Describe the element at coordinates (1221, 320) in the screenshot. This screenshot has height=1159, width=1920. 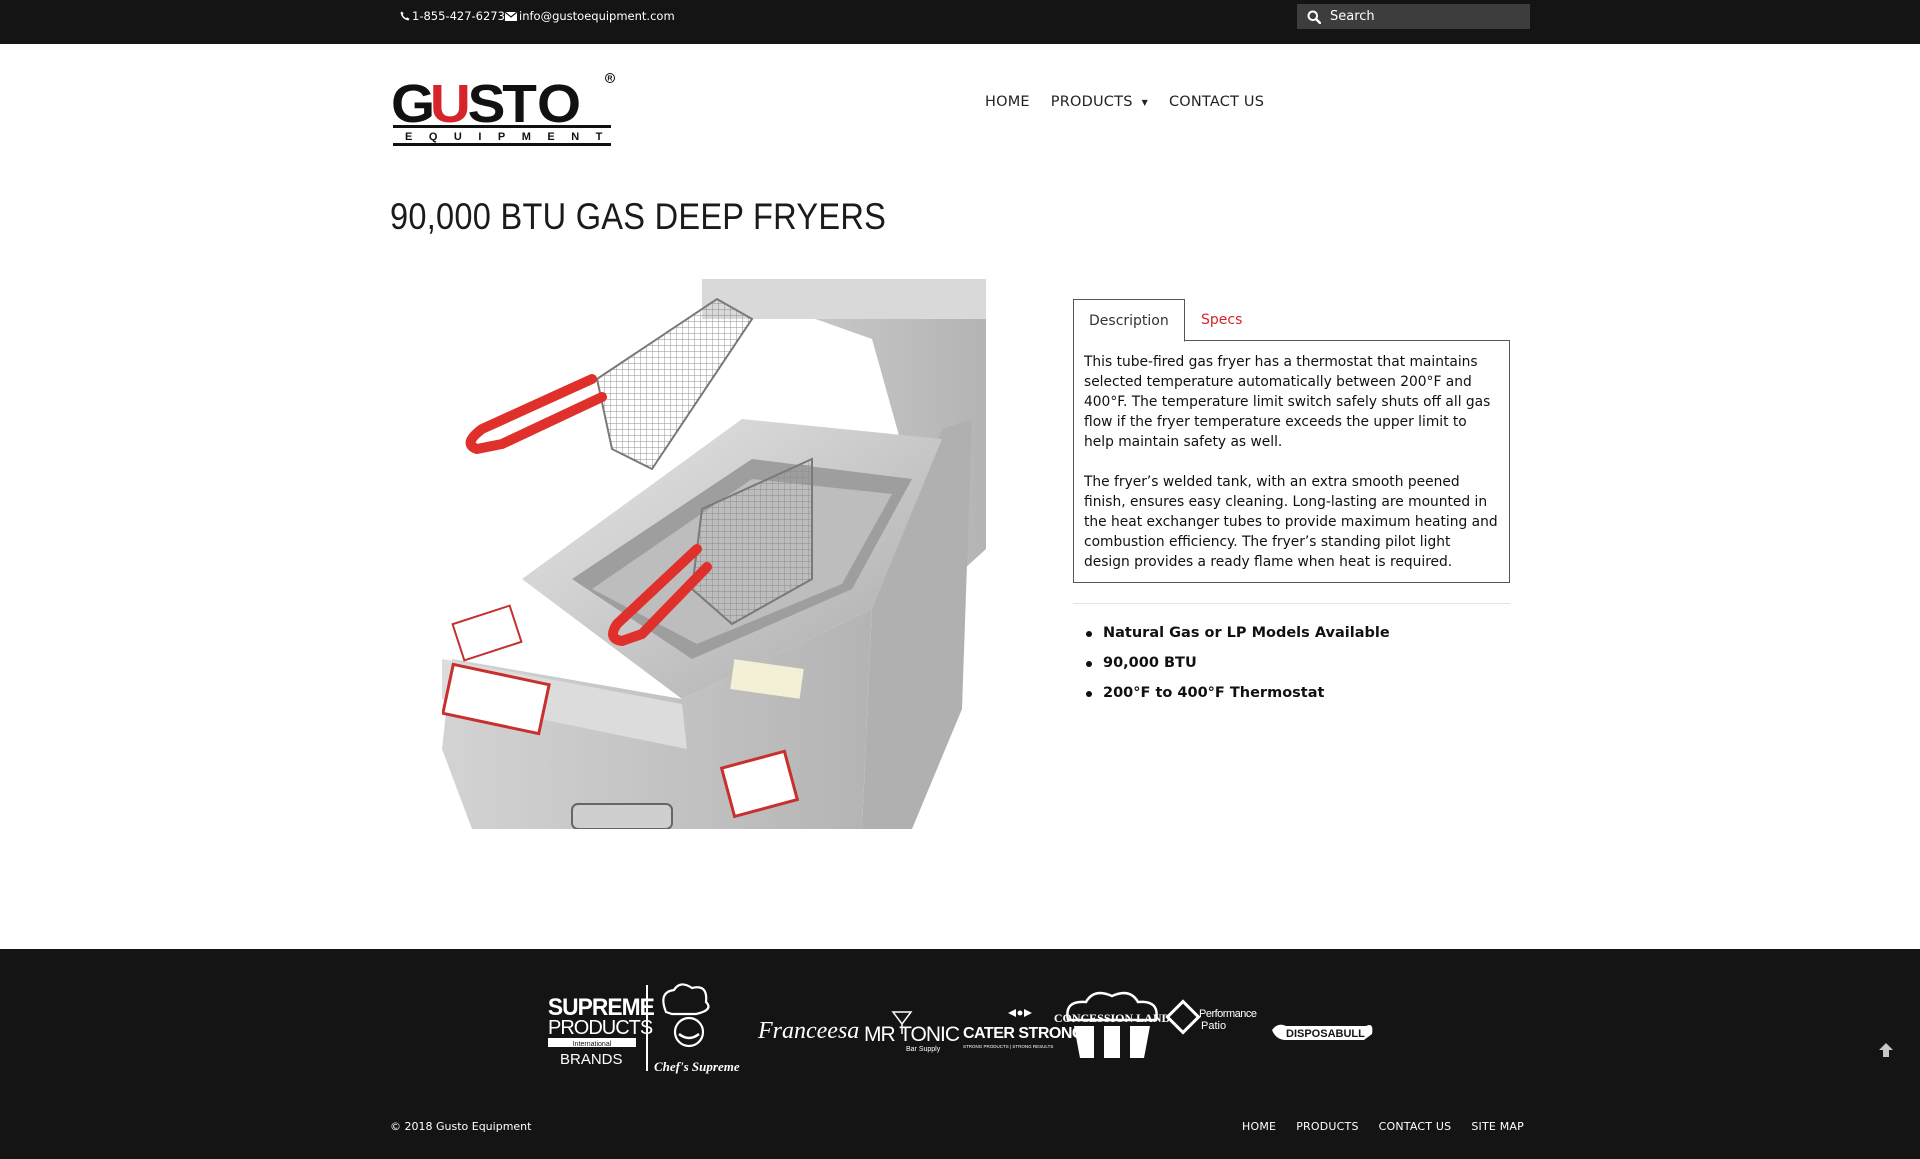
I see `tab-specs: Specs` at that location.